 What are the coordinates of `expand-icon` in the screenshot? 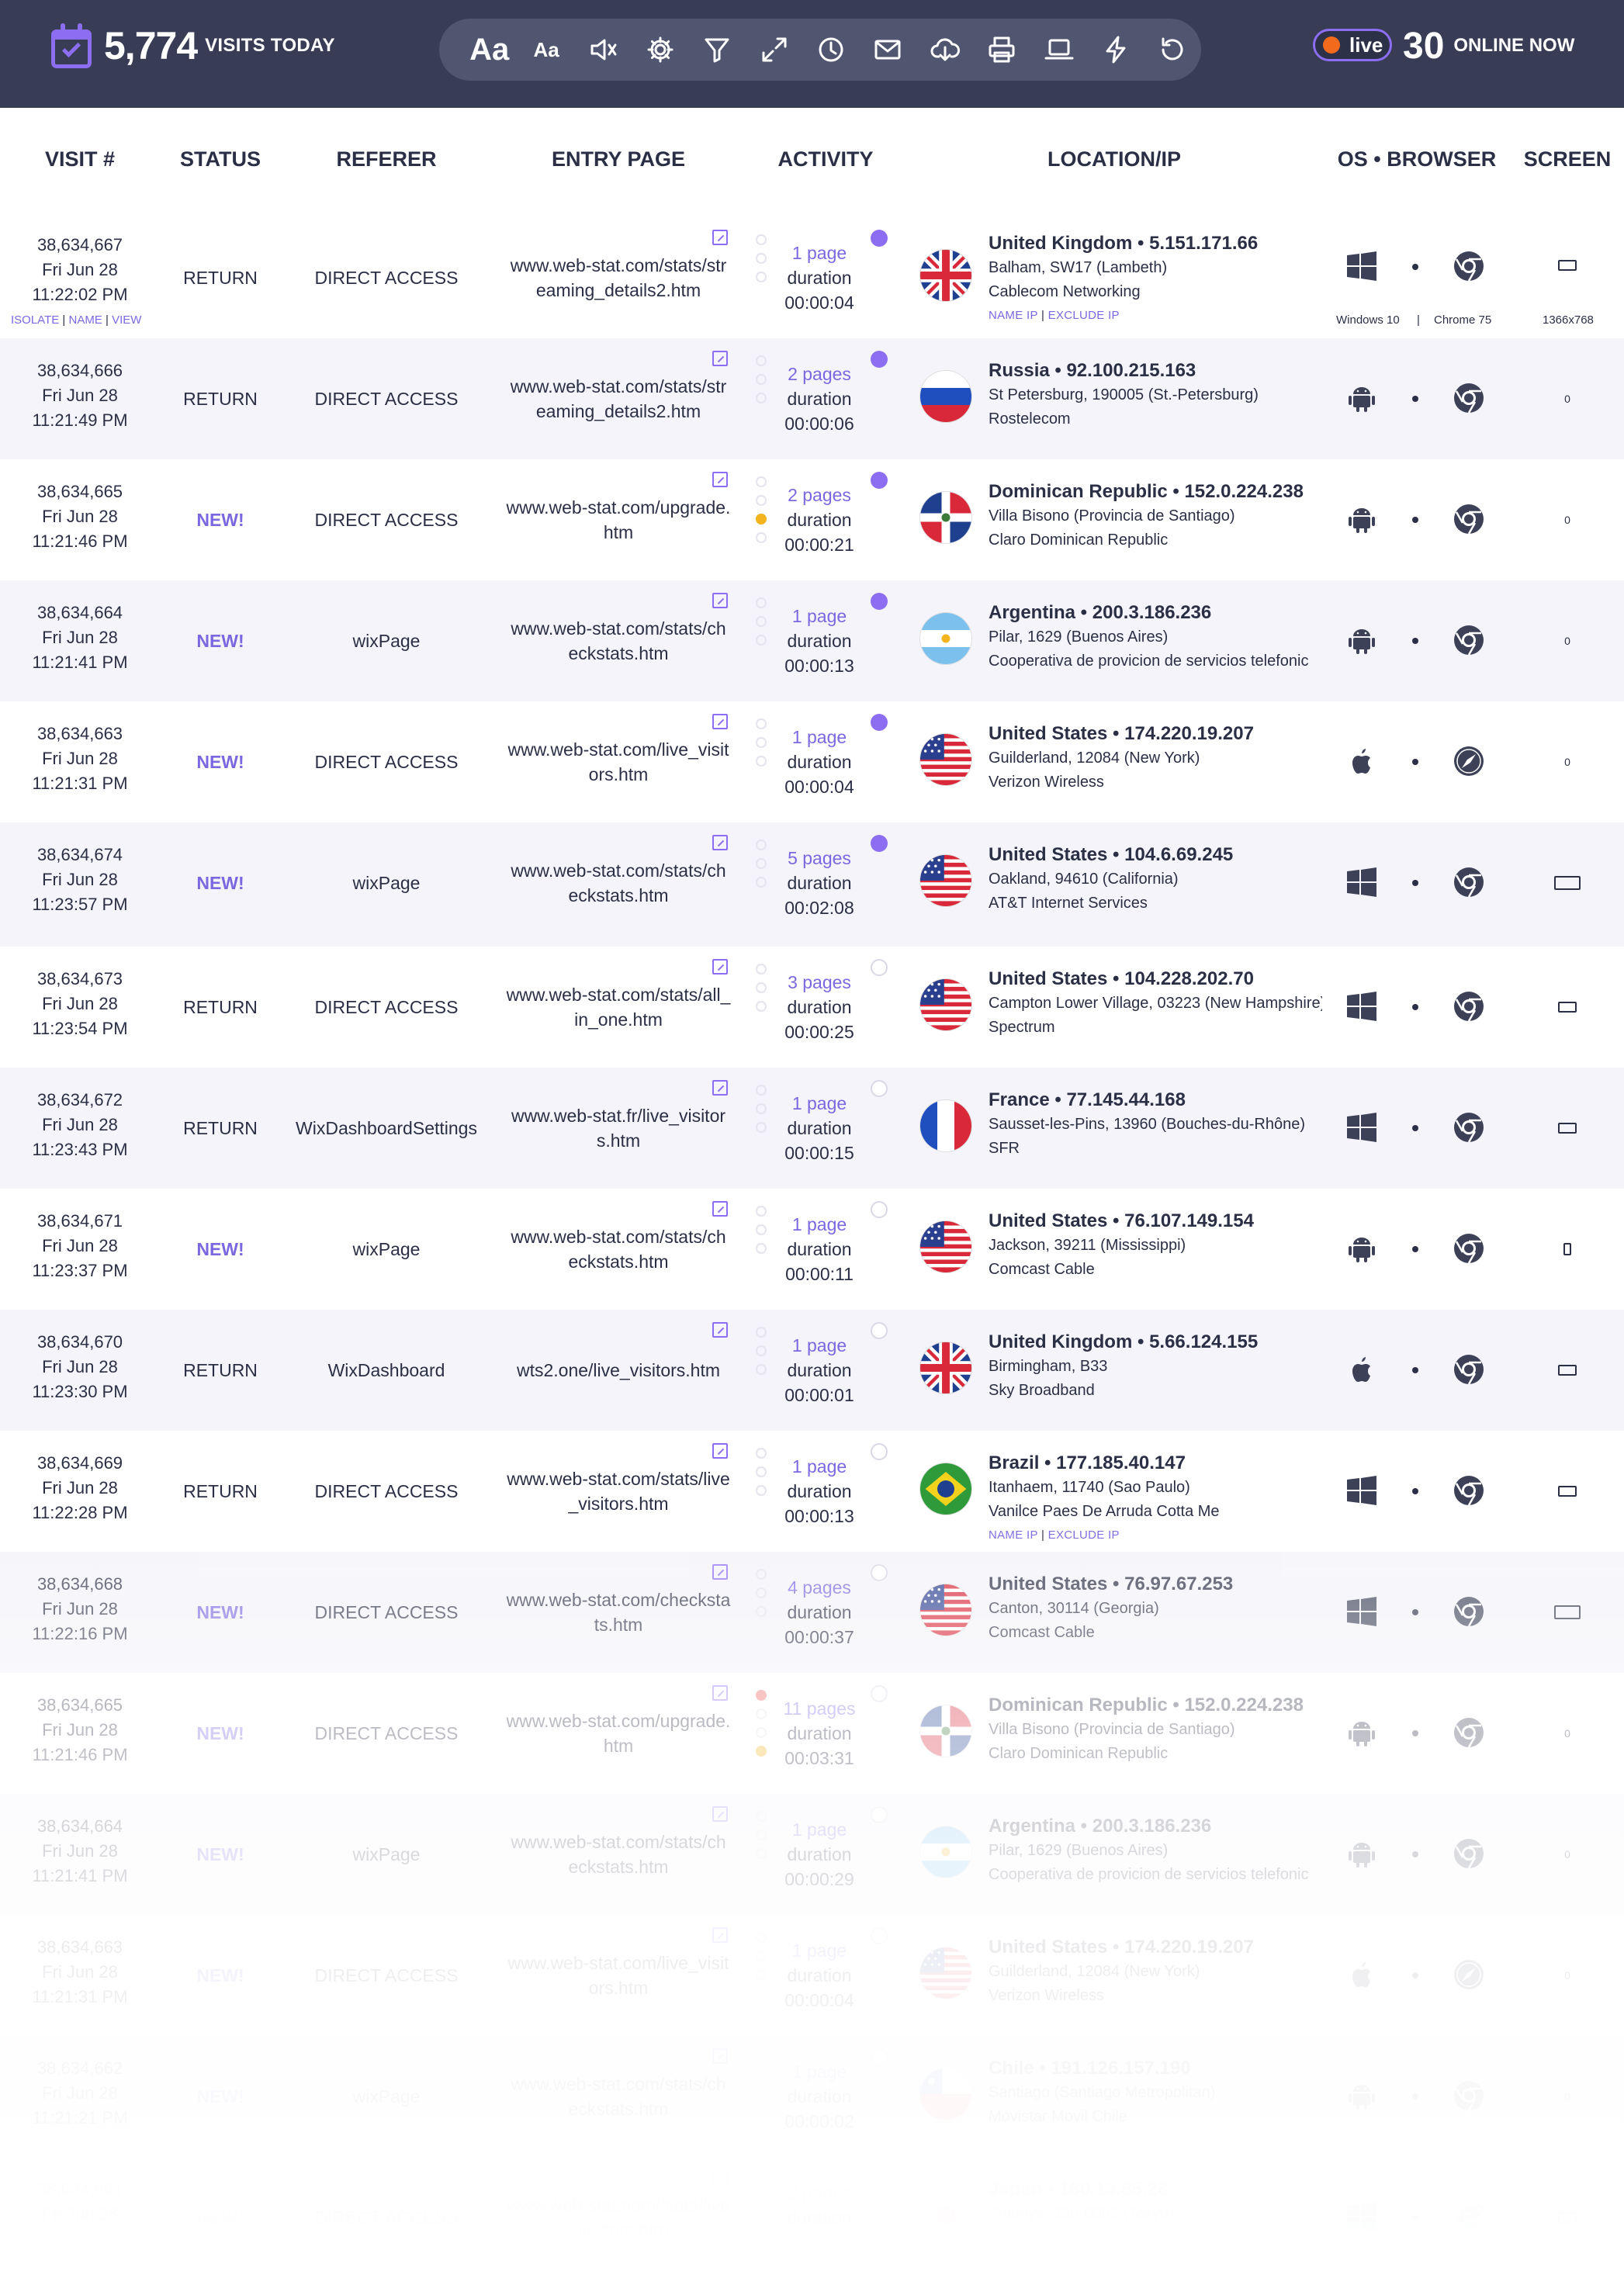 It's located at (774, 49).